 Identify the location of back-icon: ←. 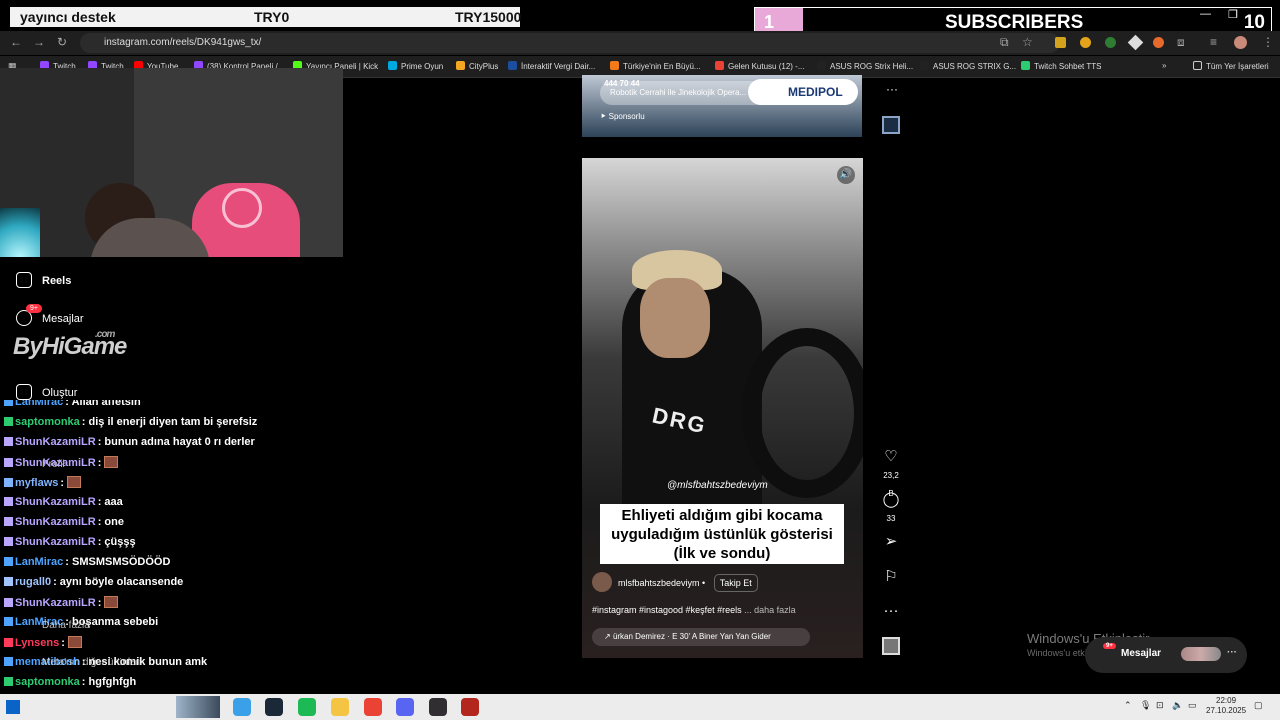
(16, 42).